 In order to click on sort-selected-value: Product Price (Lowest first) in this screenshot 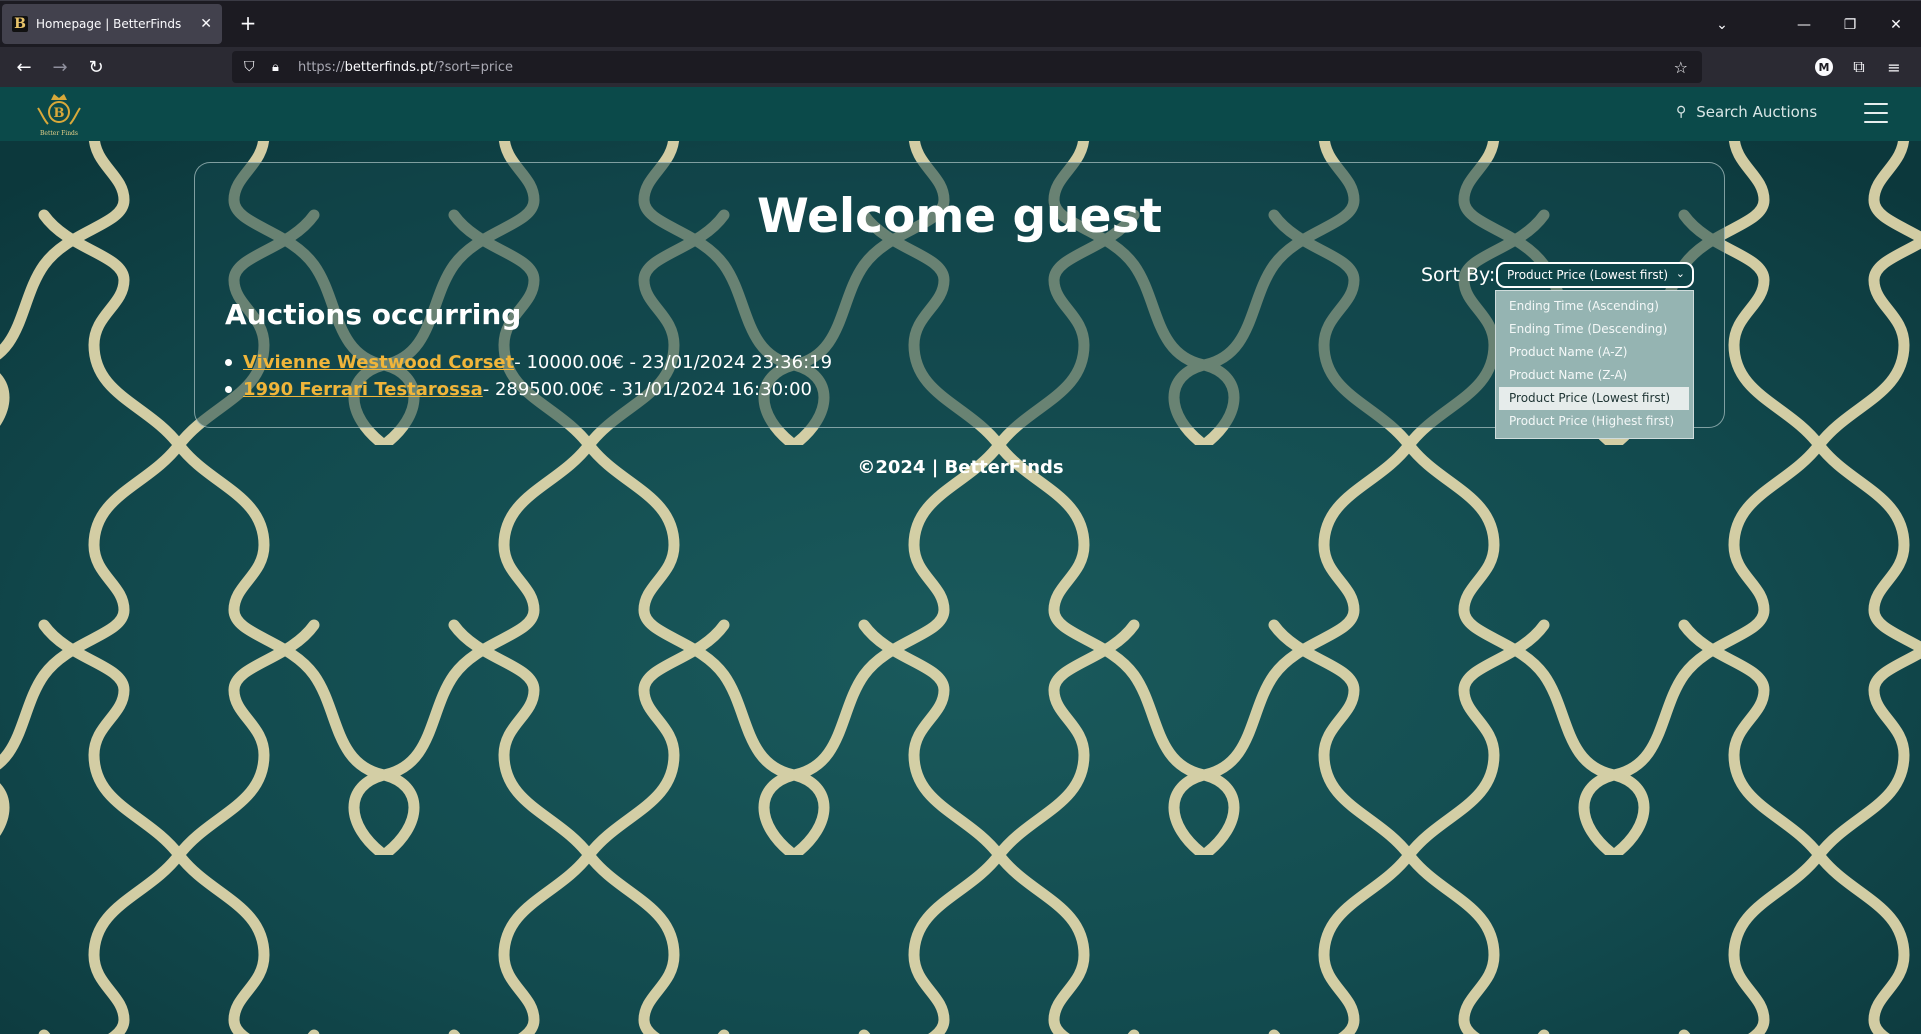, I will do `click(1588, 275)`.